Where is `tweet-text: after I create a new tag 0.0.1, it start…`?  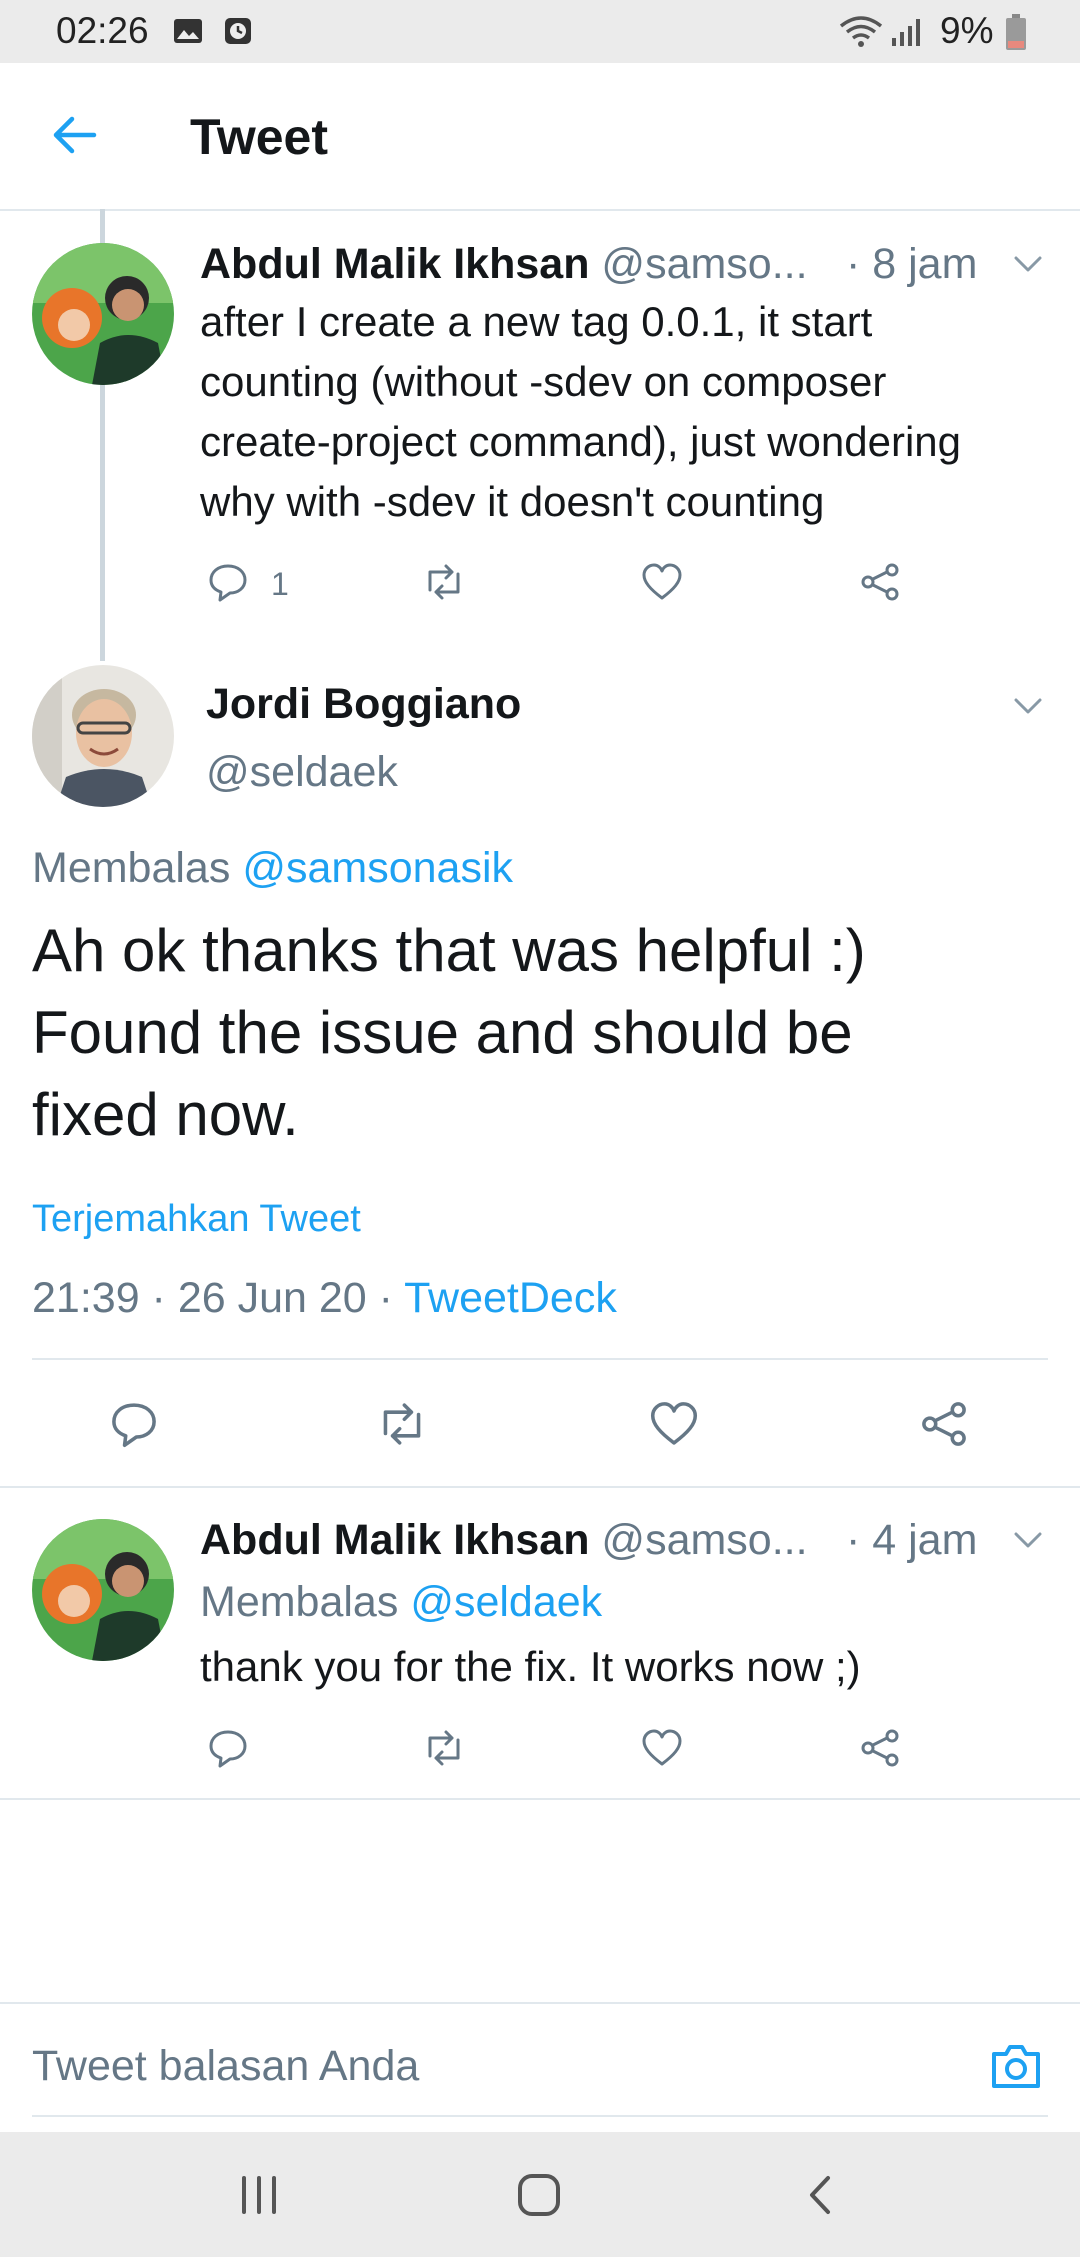
tweet-text: after I create a new tag 0.0.1, it start… is located at coordinates (581, 411).